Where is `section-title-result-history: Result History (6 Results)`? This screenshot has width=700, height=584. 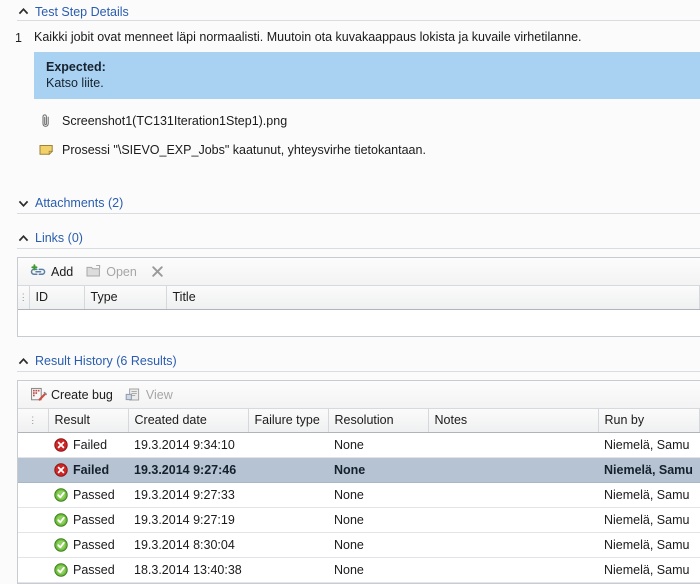 section-title-result-history: Result History (6 Results) is located at coordinates (106, 361).